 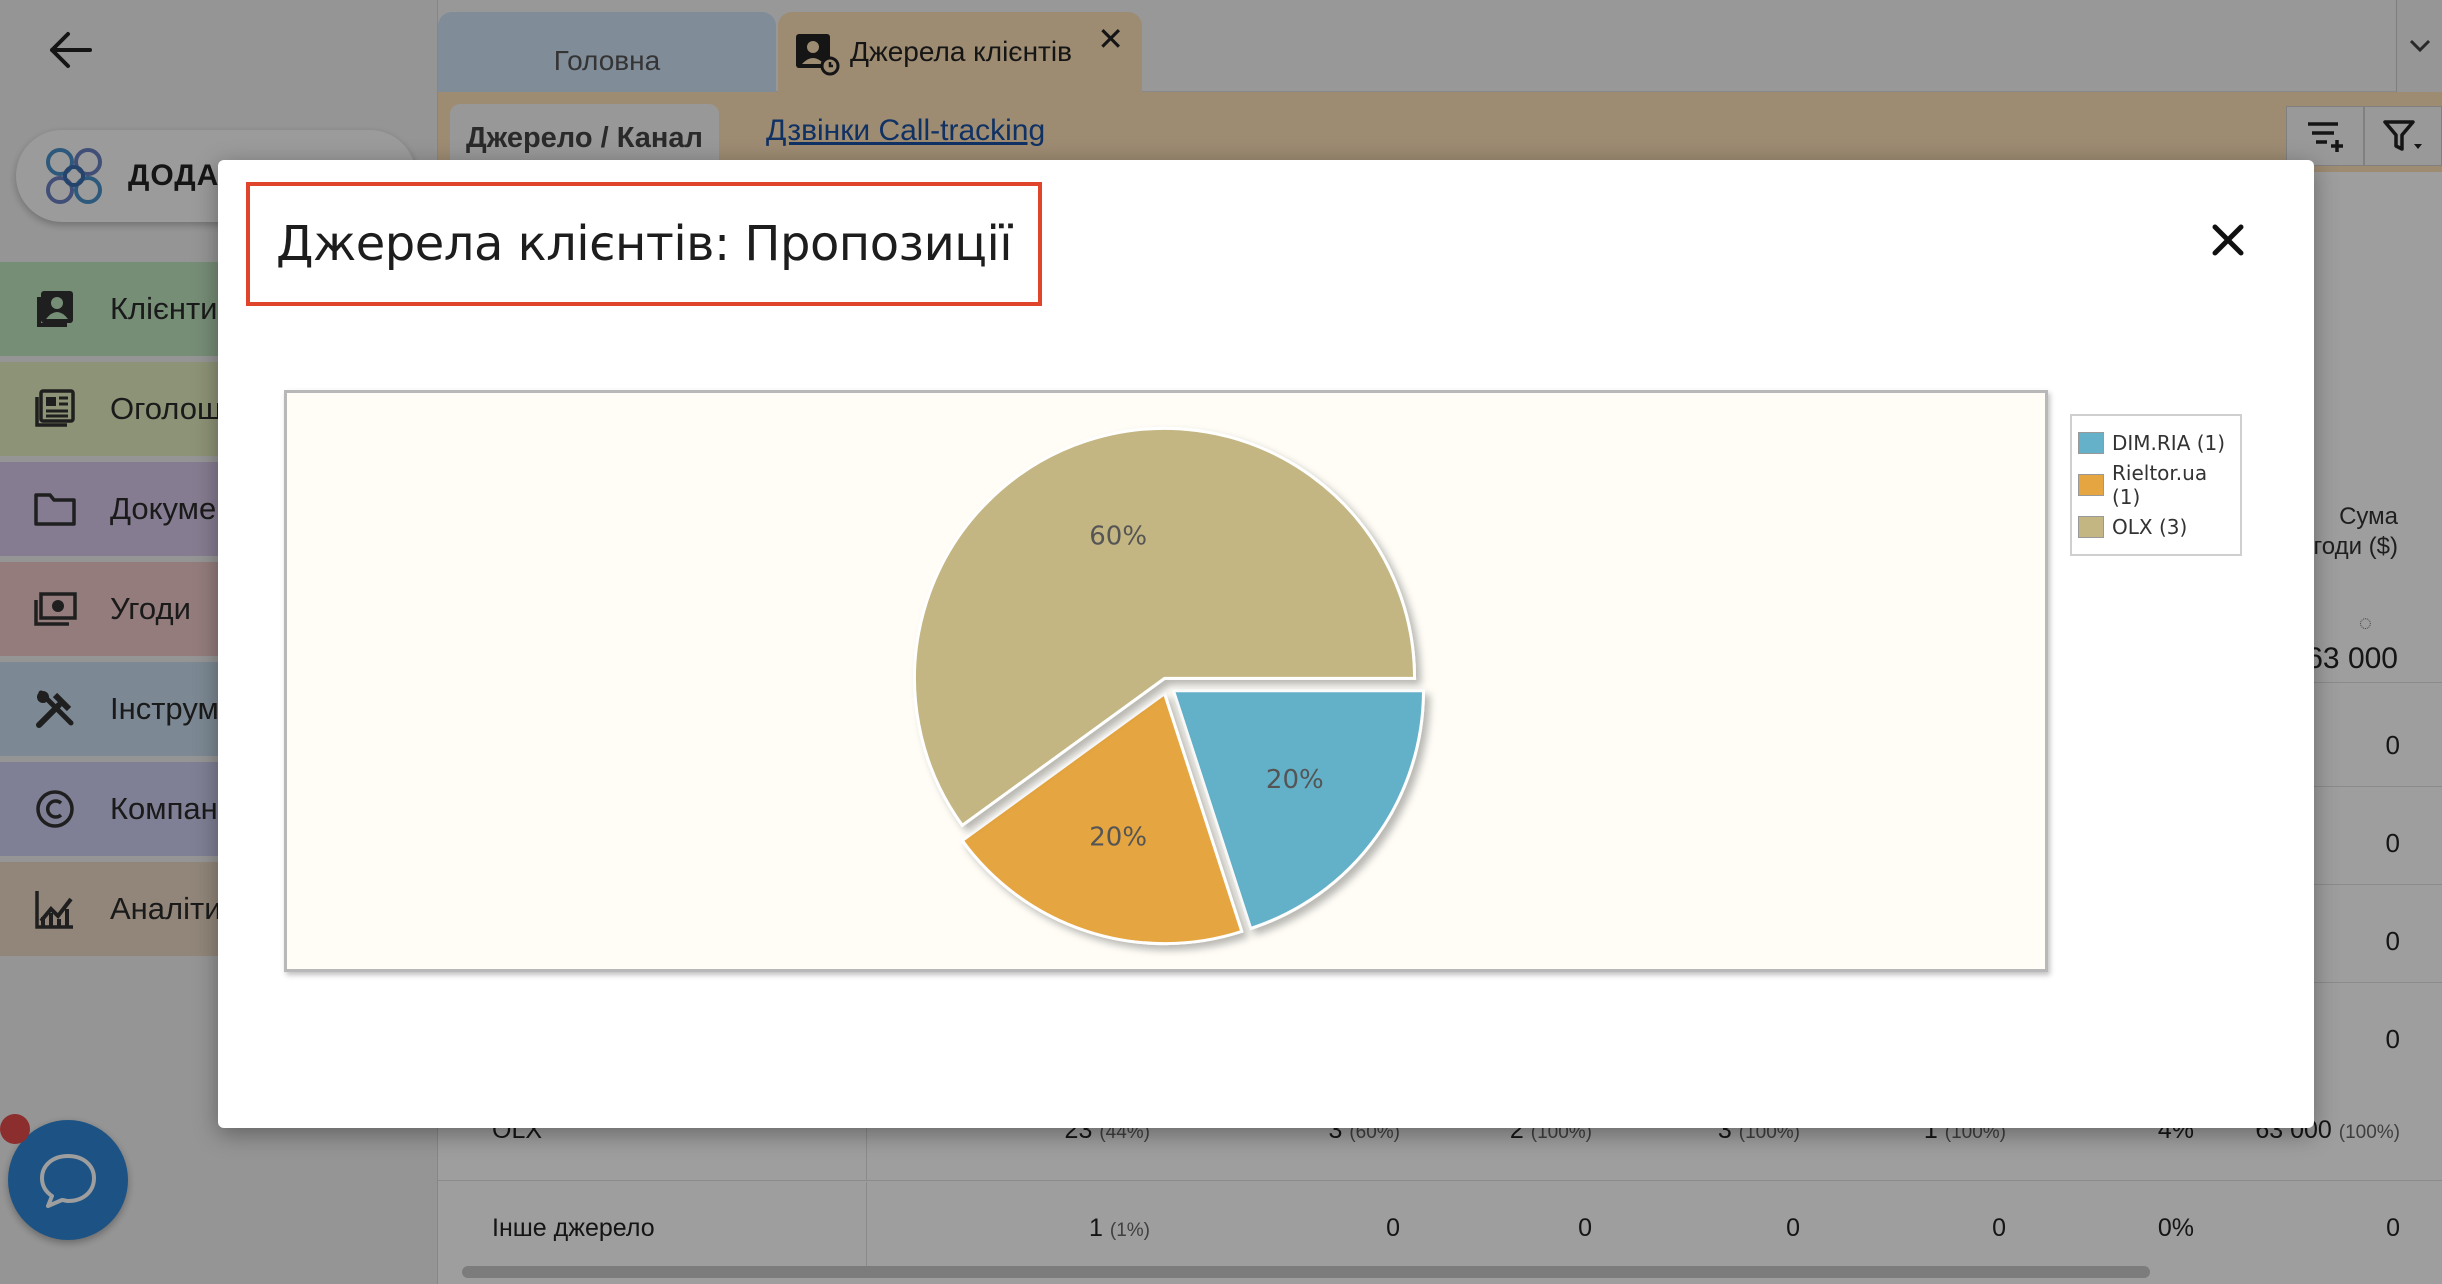 I want to click on close-icon, so click(x=2228, y=240).